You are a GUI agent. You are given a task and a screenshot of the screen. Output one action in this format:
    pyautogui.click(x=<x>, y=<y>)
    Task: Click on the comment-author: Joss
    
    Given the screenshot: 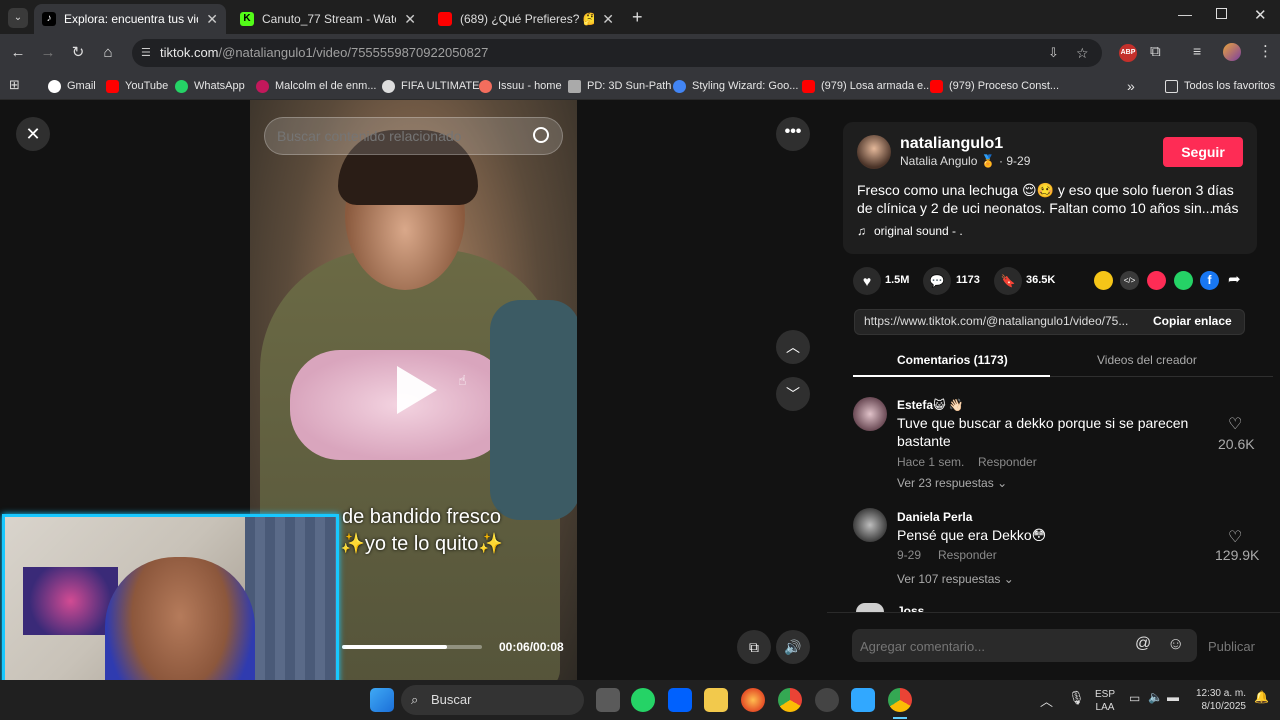 What is the action you would take?
    pyautogui.click(x=910, y=608)
    